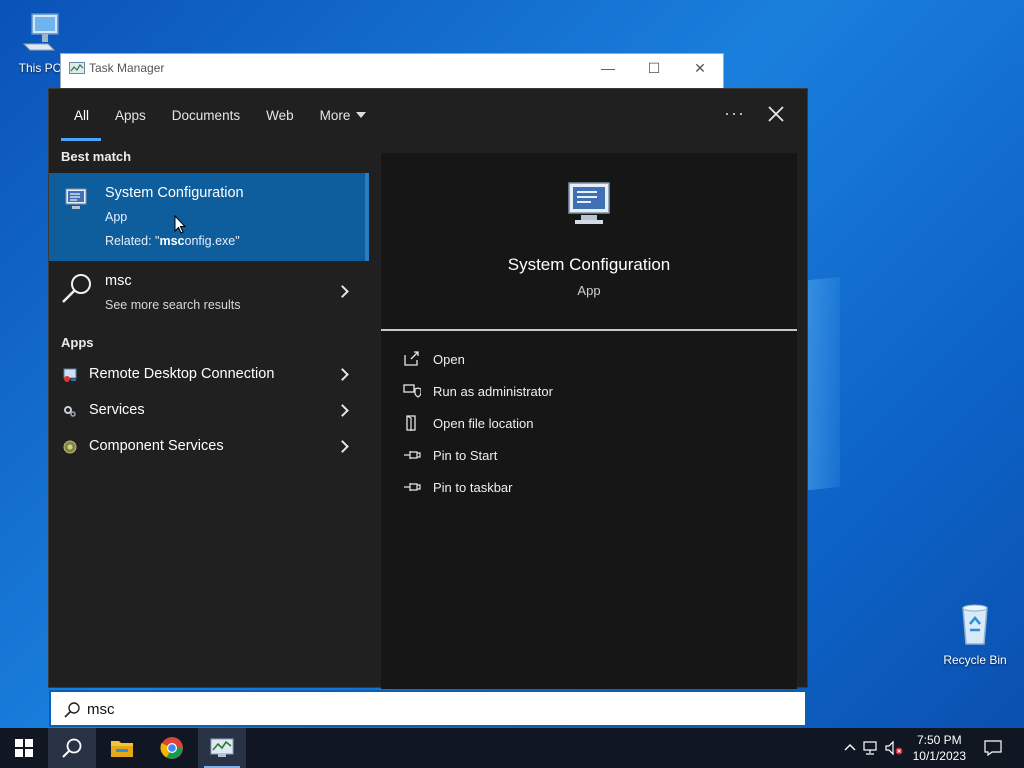 The width and height of the screenshot is (1024, 768). What do you see at coordinates (127, 68) in the screenshot?
I see `window-title: Task Manager` at bounding box center [127, 68].